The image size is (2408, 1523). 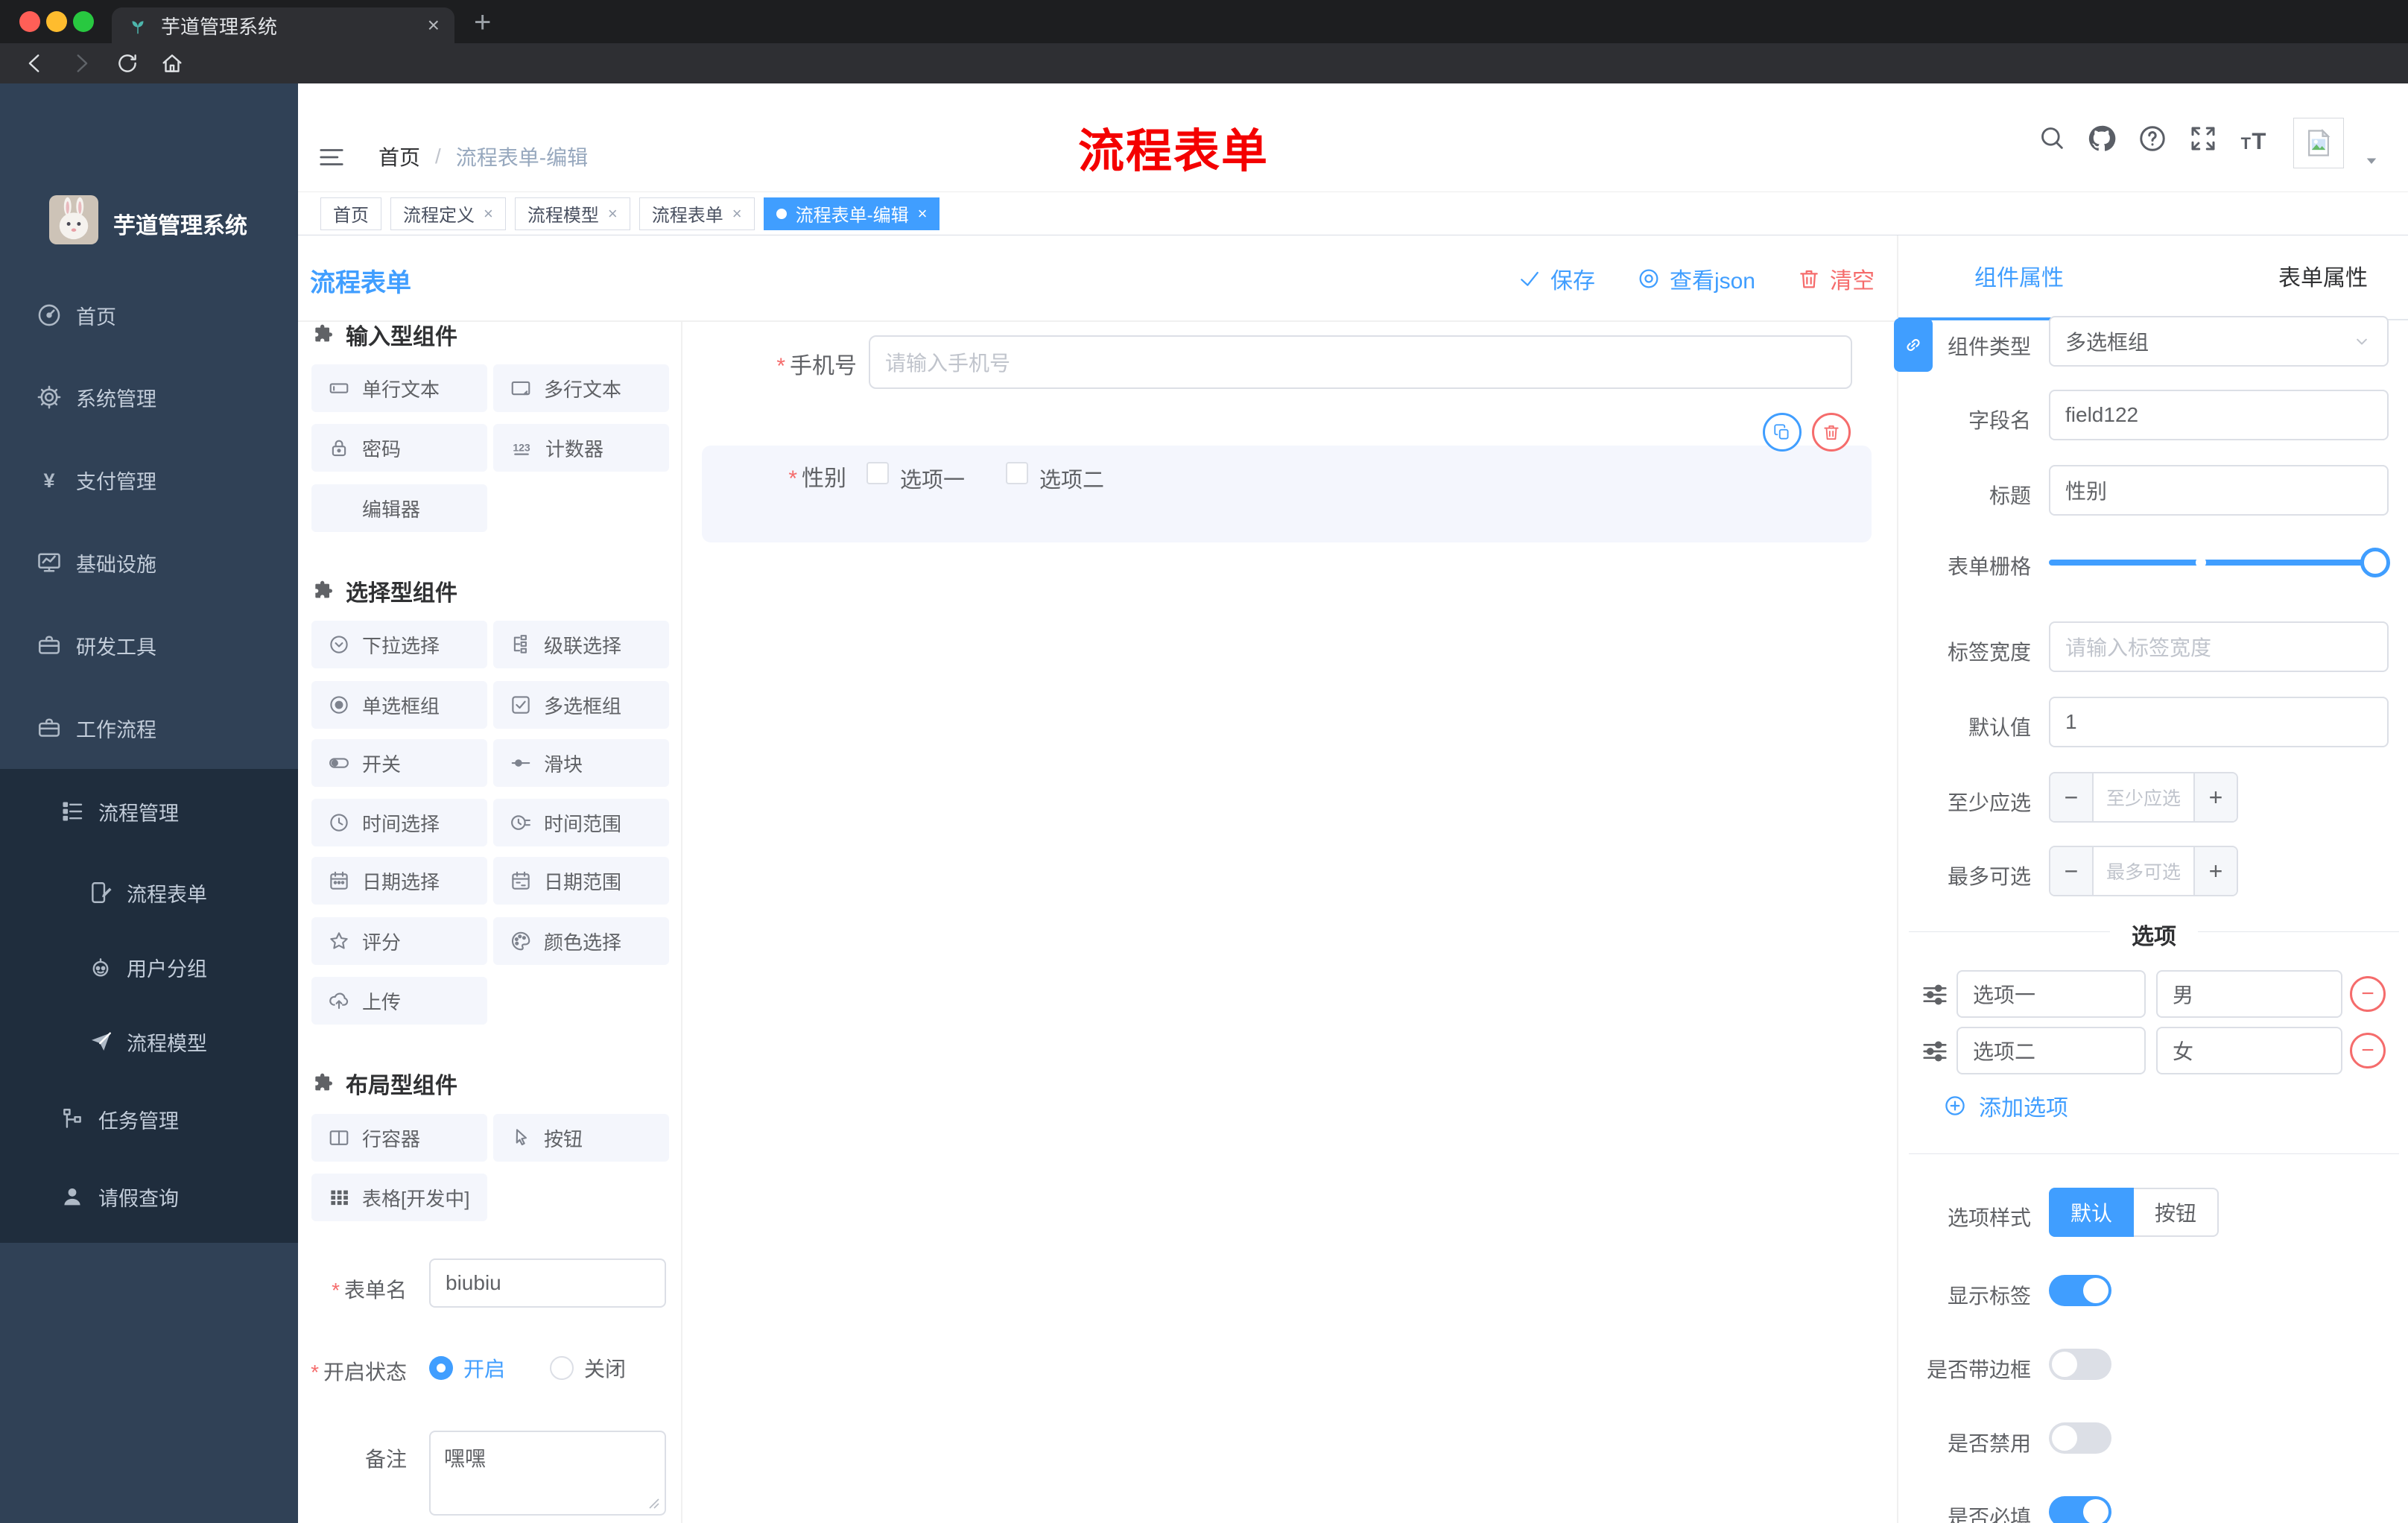 What do you see at coordinates (581, 763) in the screenshot?
I see `component-slider: 滑块` at bounding box center [581, 763].